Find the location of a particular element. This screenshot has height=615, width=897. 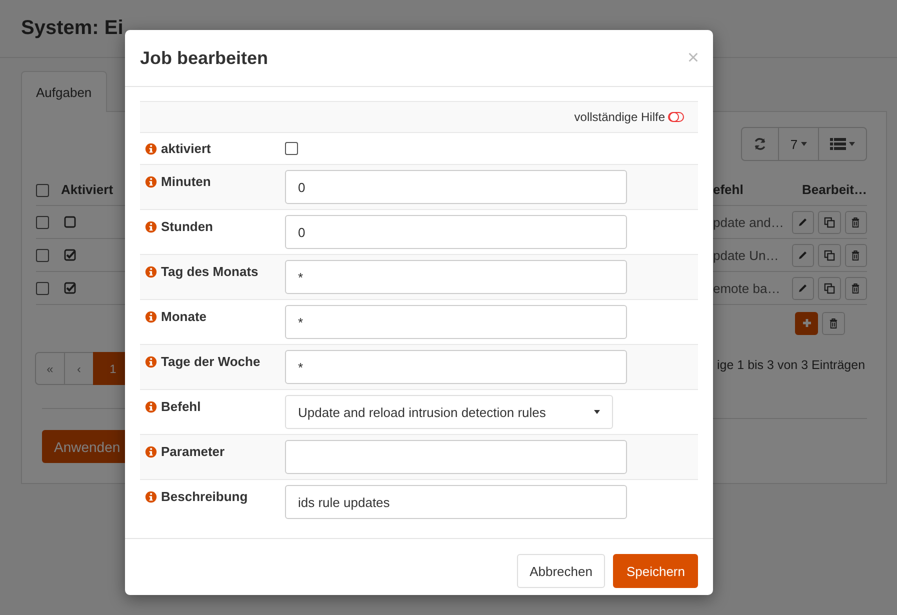

page-size-dropdown: 7 is located at coordinates (798, 144).